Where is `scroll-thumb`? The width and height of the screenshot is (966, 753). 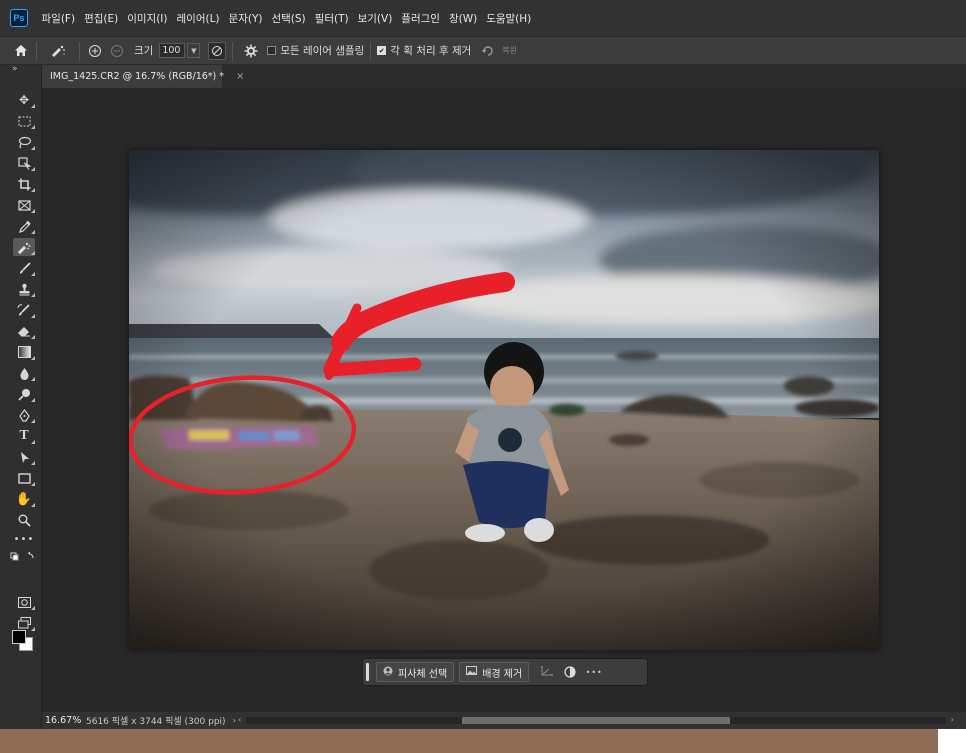 scroll-thumb is located at coordinates (596, 720).